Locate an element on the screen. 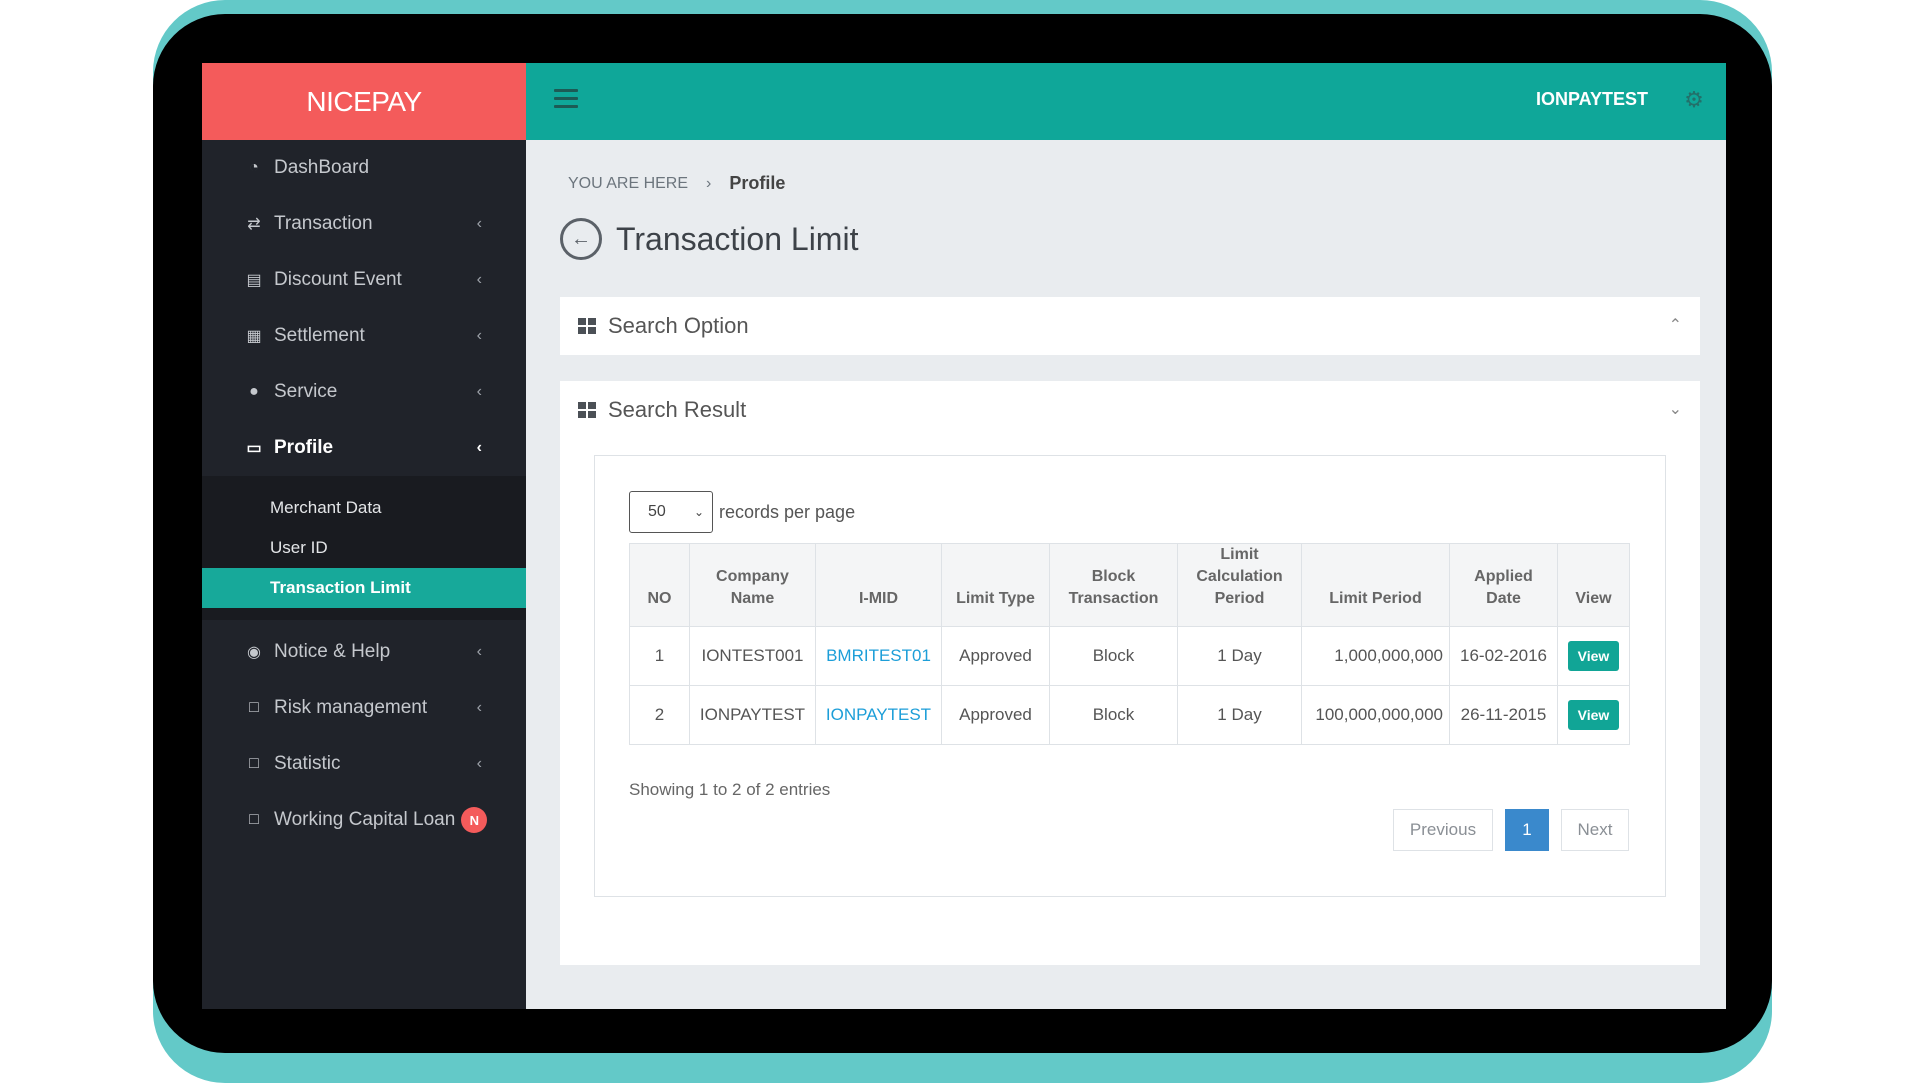 Image resolution: width=1920 pixels, height=1083 pixels. chevron-up-icon: ⌃ is located at coordinates (1675, 325).